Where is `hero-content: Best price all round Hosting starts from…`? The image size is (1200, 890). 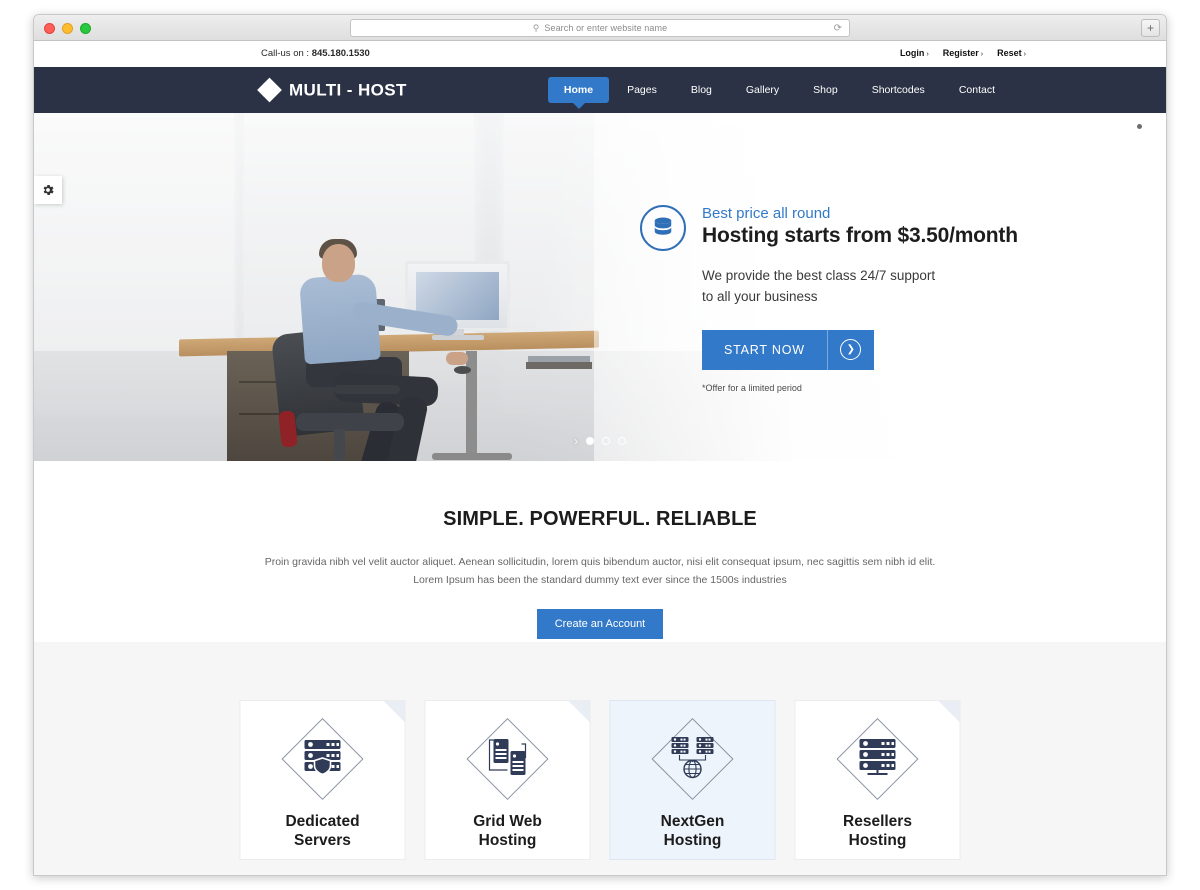
hero-content: Best price all round Hosting starts from… is located at coordinates (849, 299).